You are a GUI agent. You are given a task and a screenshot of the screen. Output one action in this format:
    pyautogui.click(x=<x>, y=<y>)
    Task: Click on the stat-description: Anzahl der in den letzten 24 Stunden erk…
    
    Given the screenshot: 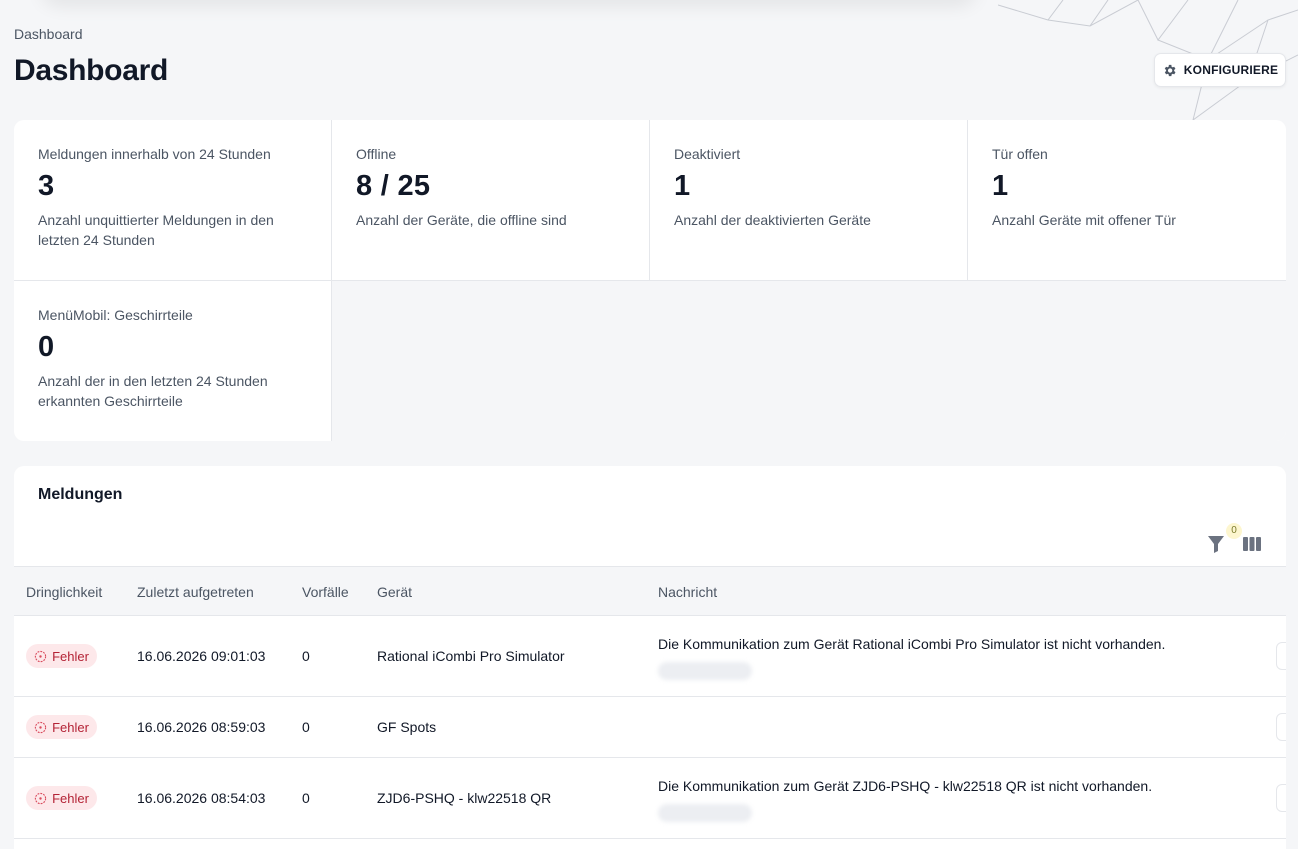 What is the action you would take?
    pyautogui.click(x=153, y=390)
    